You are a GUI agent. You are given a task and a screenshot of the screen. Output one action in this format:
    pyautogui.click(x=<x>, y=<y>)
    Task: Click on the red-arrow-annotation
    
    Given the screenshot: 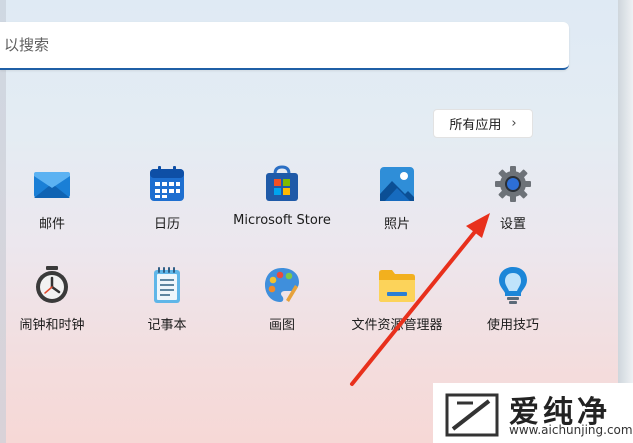 What is the action you would take?
    pyautogui.click(x=420, y=299)
    